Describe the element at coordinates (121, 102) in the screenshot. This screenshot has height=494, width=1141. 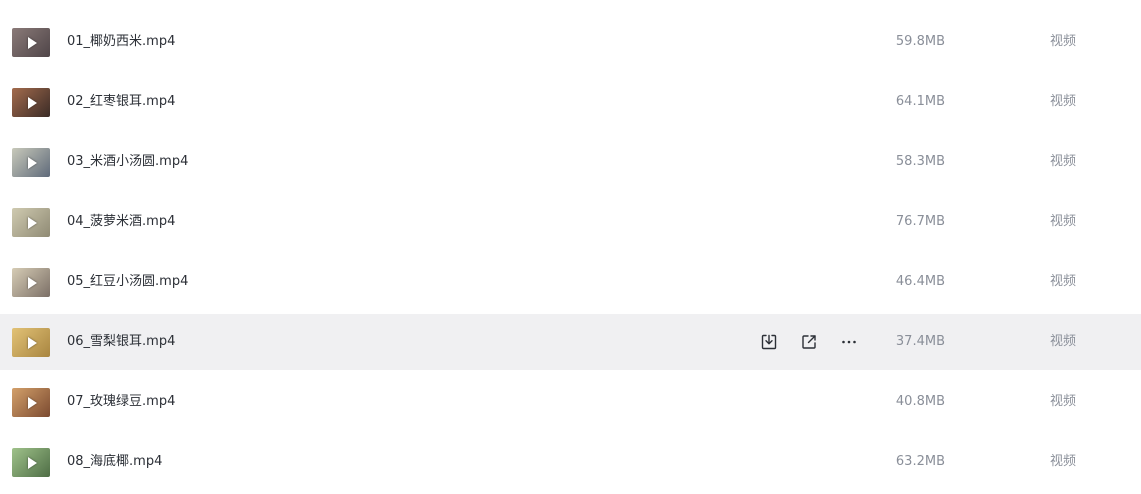
I see `file-name: 02_红枣银耳.mp4` at that location.